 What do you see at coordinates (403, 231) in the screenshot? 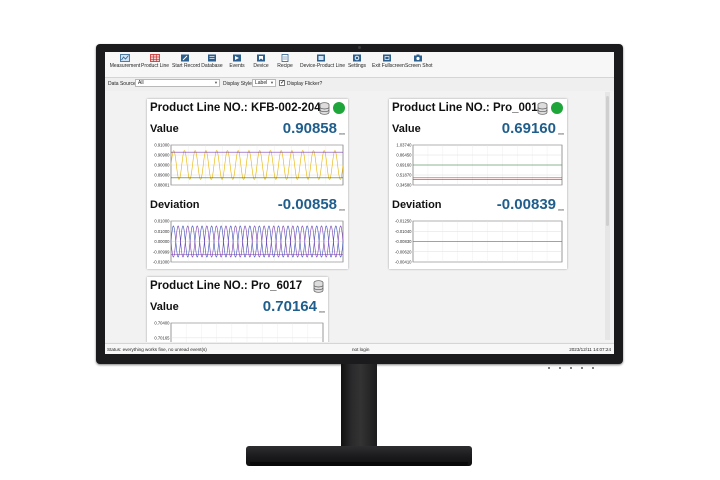
I see `y-tick-label: -0.01040` at bounding box center [403, 231].